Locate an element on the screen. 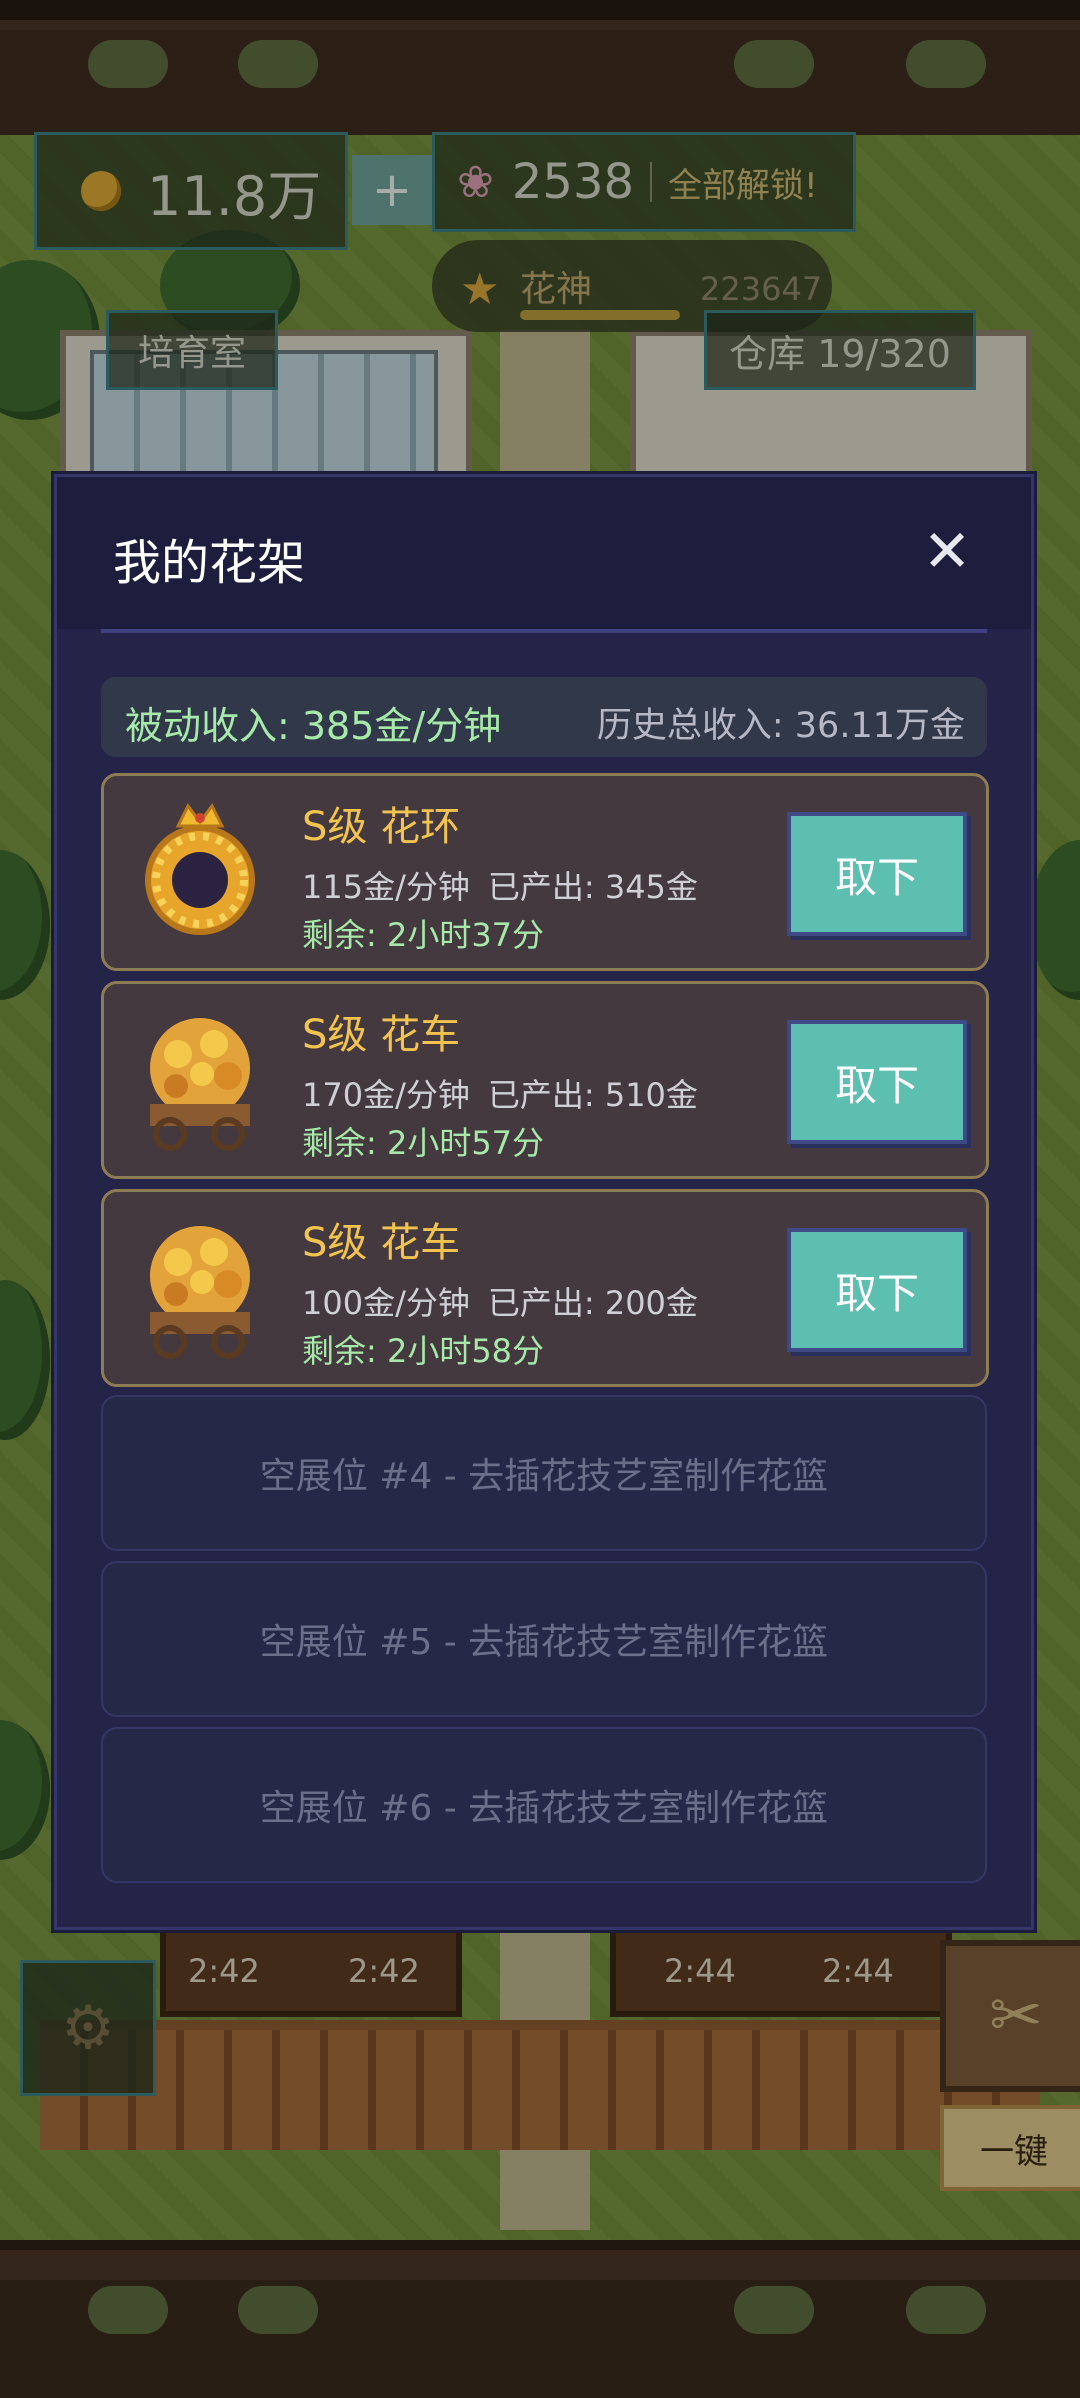 The image size is (1080, 2398). wreath-icon is located at coordinates (200, 869).